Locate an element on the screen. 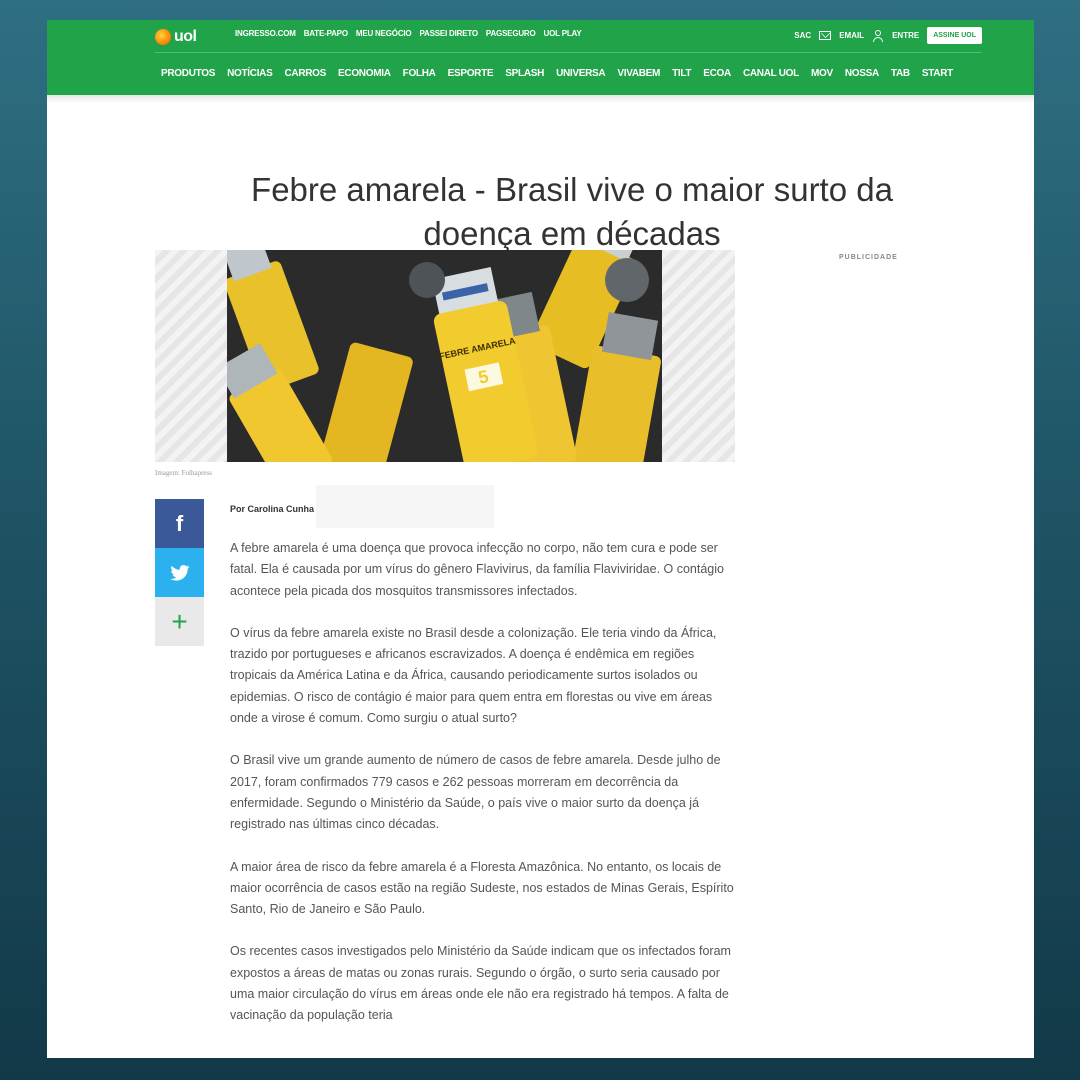 This screenshot has height=1080, width=1080. more-share-button: + is located at coordinates (179, 621).